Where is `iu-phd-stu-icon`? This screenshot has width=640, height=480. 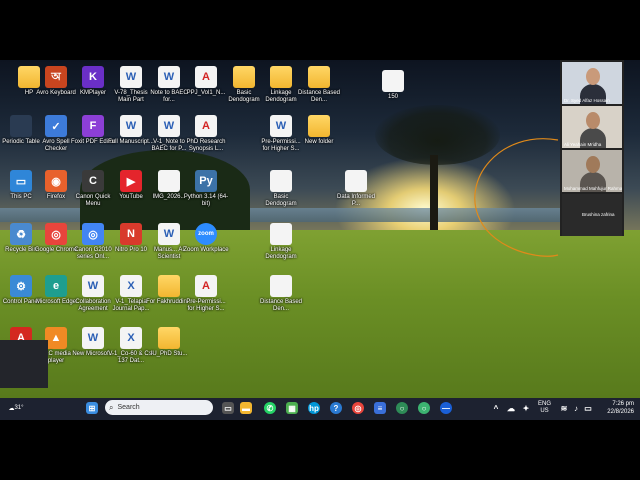
iu-phd-stu-icon is located at coordinates (169, 338).